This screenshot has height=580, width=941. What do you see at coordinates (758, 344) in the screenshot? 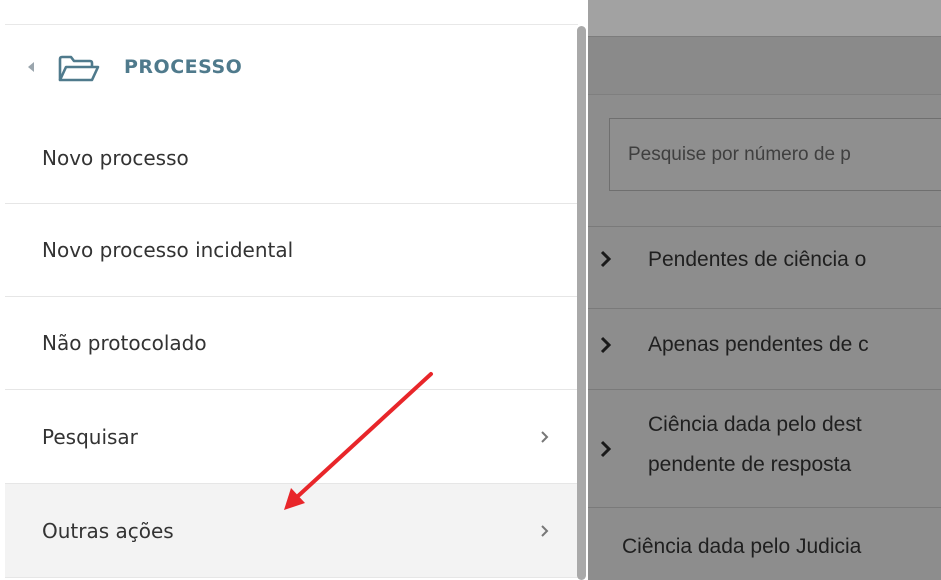
I see `filter-label: Apenas pendentes de c` at bounding box center [758, 344].